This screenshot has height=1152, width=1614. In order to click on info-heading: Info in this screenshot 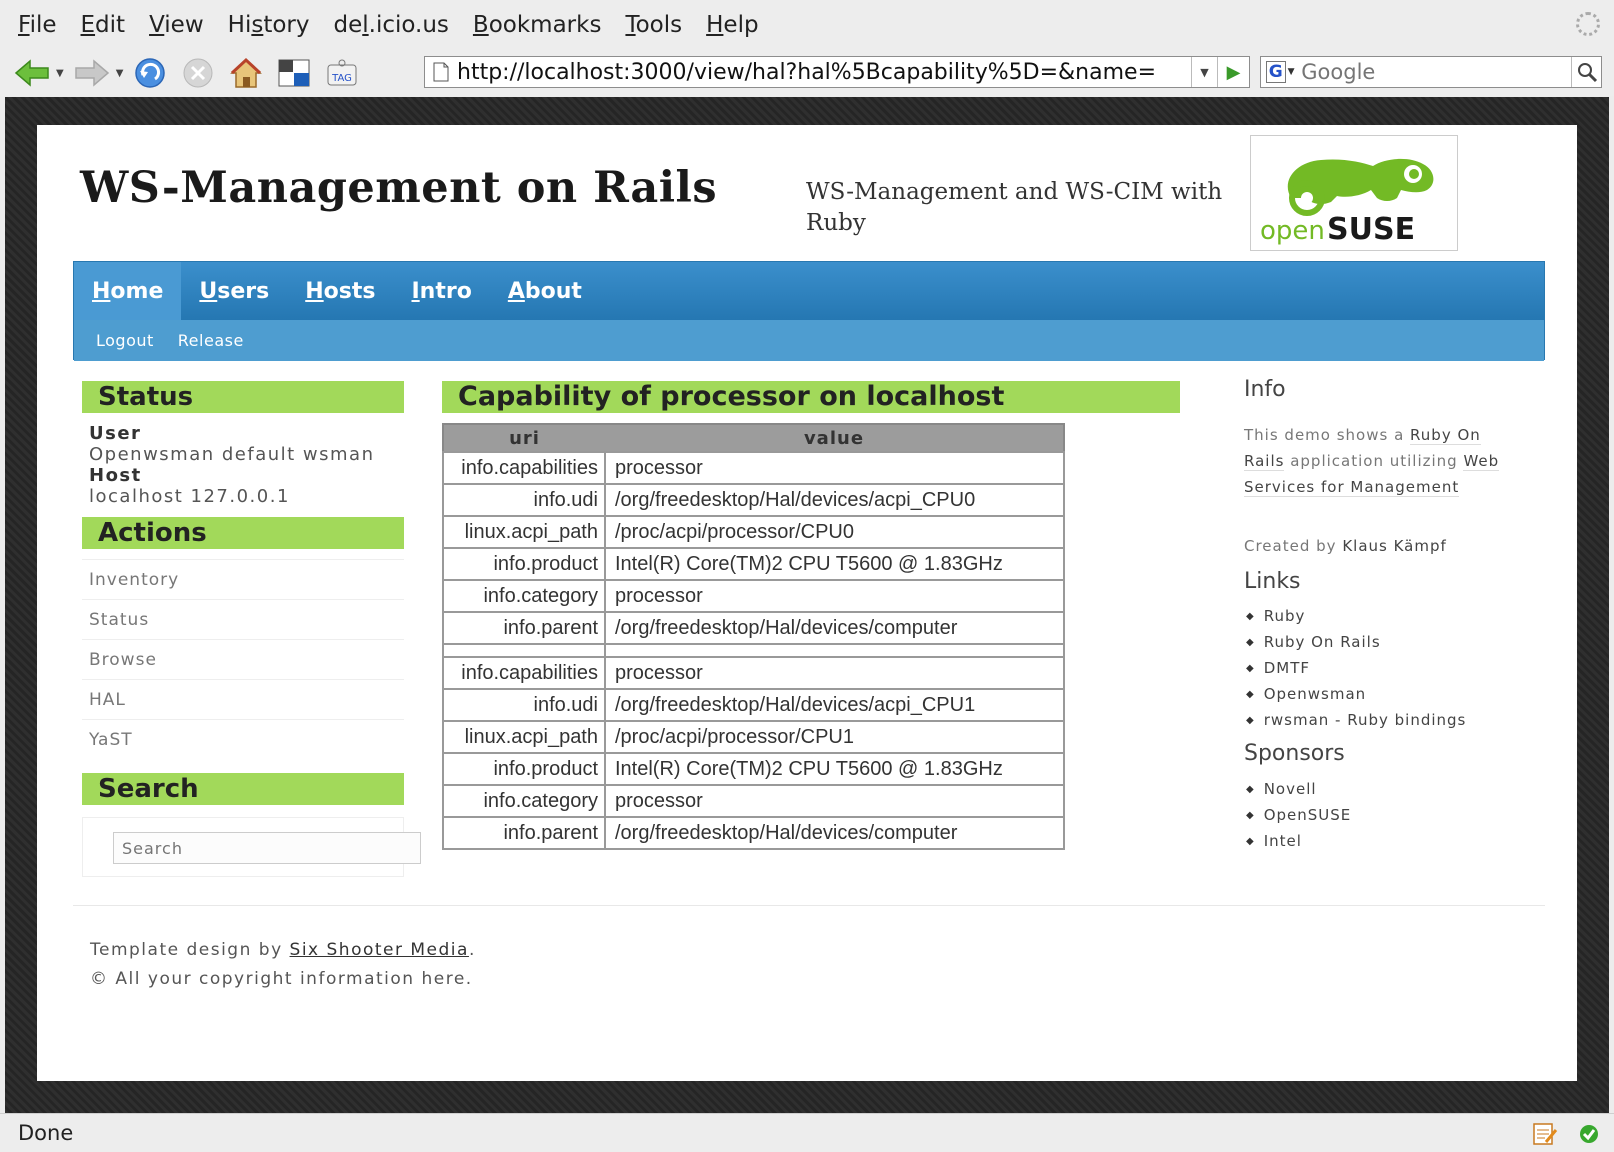, I will do `click(1265, 389)`.